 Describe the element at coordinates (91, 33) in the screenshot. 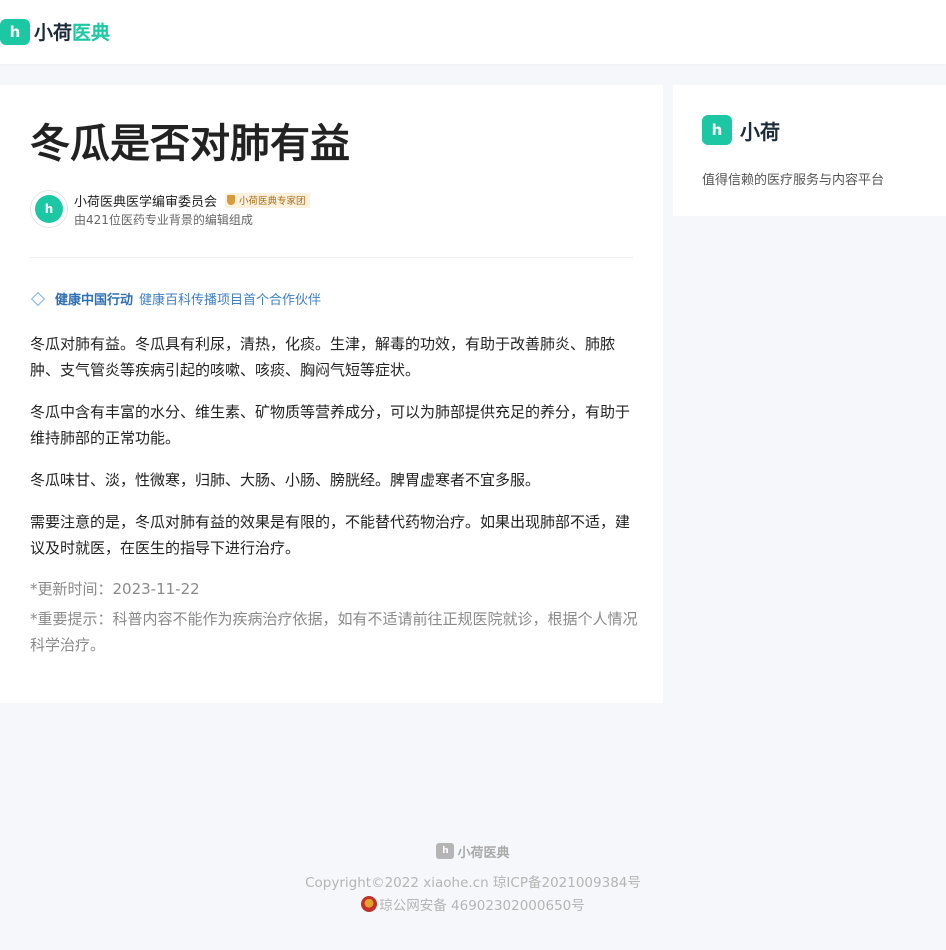

I see `logo-text-part-b: 医典` at that location.